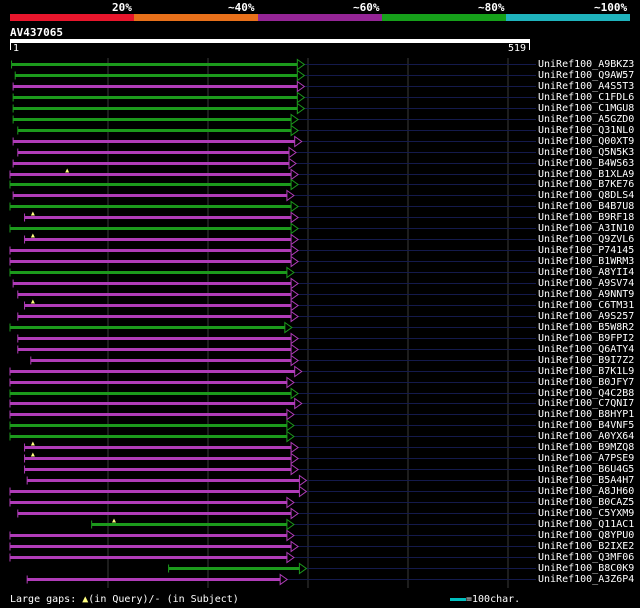  Describe the element at coordinates (586, 469) in the screenshot. I see `hit-name: UniRef100_B6U4G5` at that location.